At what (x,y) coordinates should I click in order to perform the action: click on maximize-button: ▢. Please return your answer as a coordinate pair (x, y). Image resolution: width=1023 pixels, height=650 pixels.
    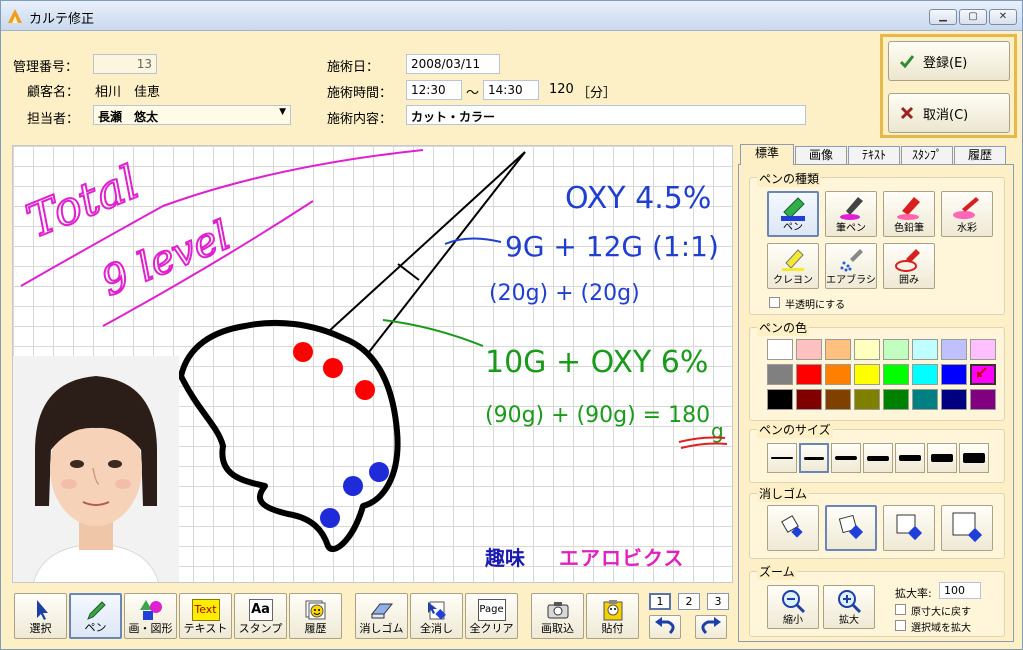
    Looking at the image, I should click on (973, 17).